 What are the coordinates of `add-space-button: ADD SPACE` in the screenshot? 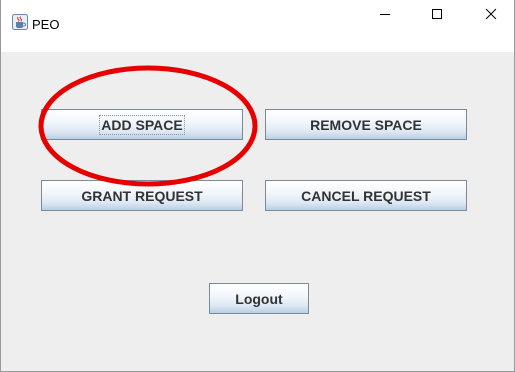 It's located at (142, 124).